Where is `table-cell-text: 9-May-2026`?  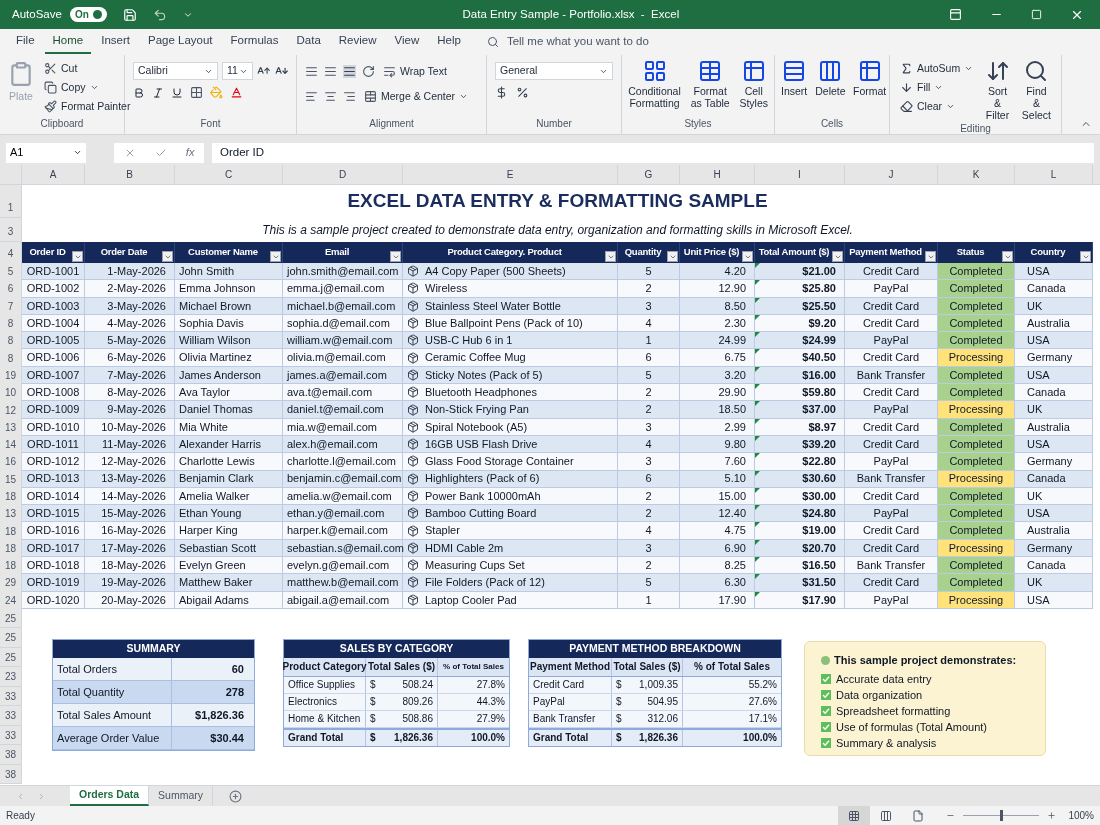
table-cell-text: 9-May-2026 is located at coordinates (136, 410).